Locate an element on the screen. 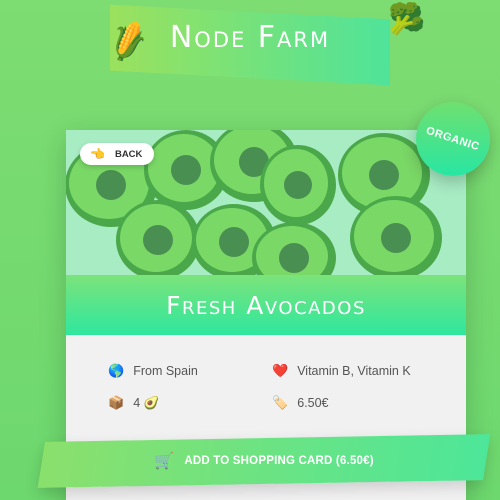  origin-detail: 🌎 From Spain is located at coordinates (153, 371).